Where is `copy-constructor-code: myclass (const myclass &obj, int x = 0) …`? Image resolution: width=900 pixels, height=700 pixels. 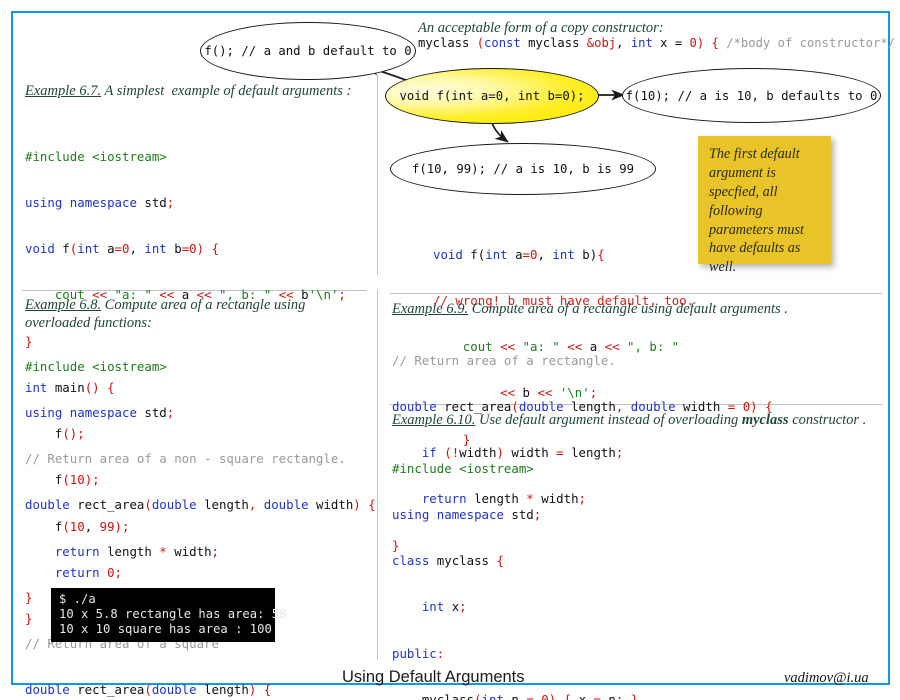 copy-constructor-code: myclass (const myclass &obj, int x = 0) … is located at coordinates (658, 43).